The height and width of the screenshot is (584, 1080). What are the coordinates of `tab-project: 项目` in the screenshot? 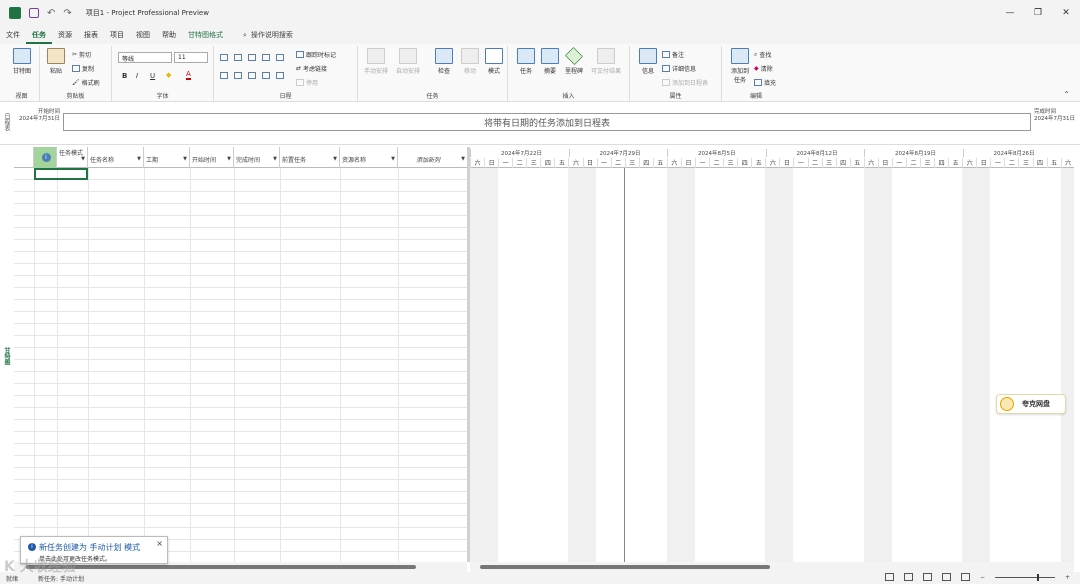 It's located at (117, 35).